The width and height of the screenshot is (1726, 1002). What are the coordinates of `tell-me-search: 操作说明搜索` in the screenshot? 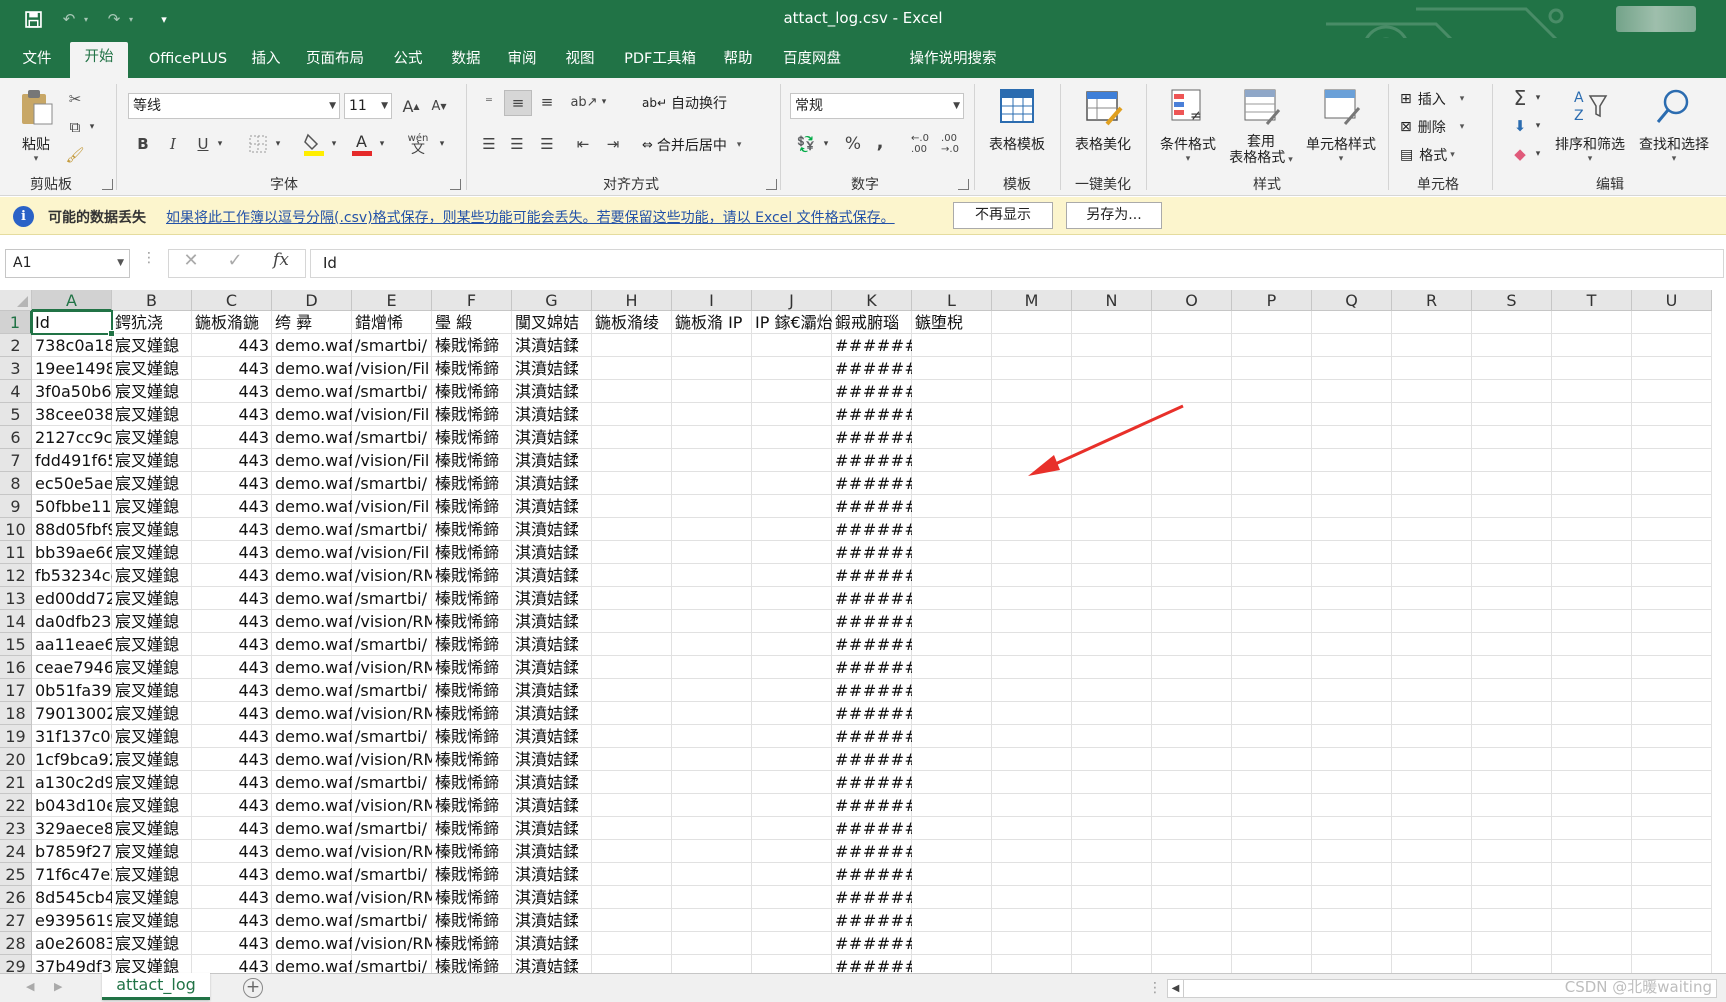 It's located at (953, 63).